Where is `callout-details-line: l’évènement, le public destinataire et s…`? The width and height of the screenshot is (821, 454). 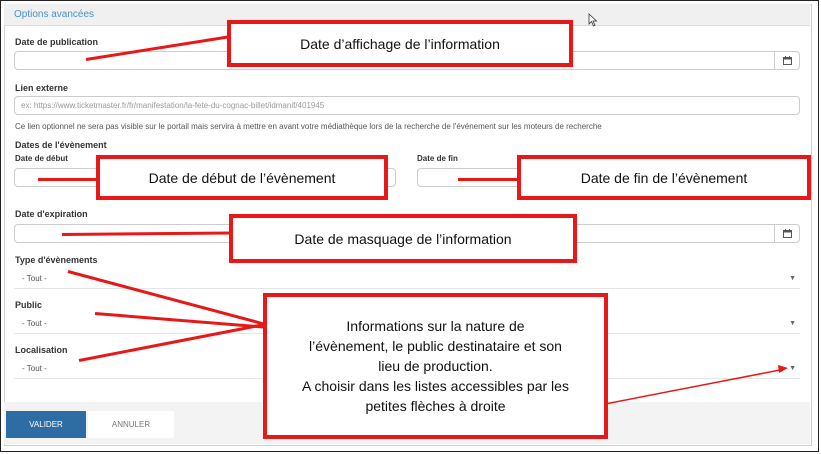
callout-details-line: l’évènement, le public destinataire et s… is located at coordinates (435, 346).